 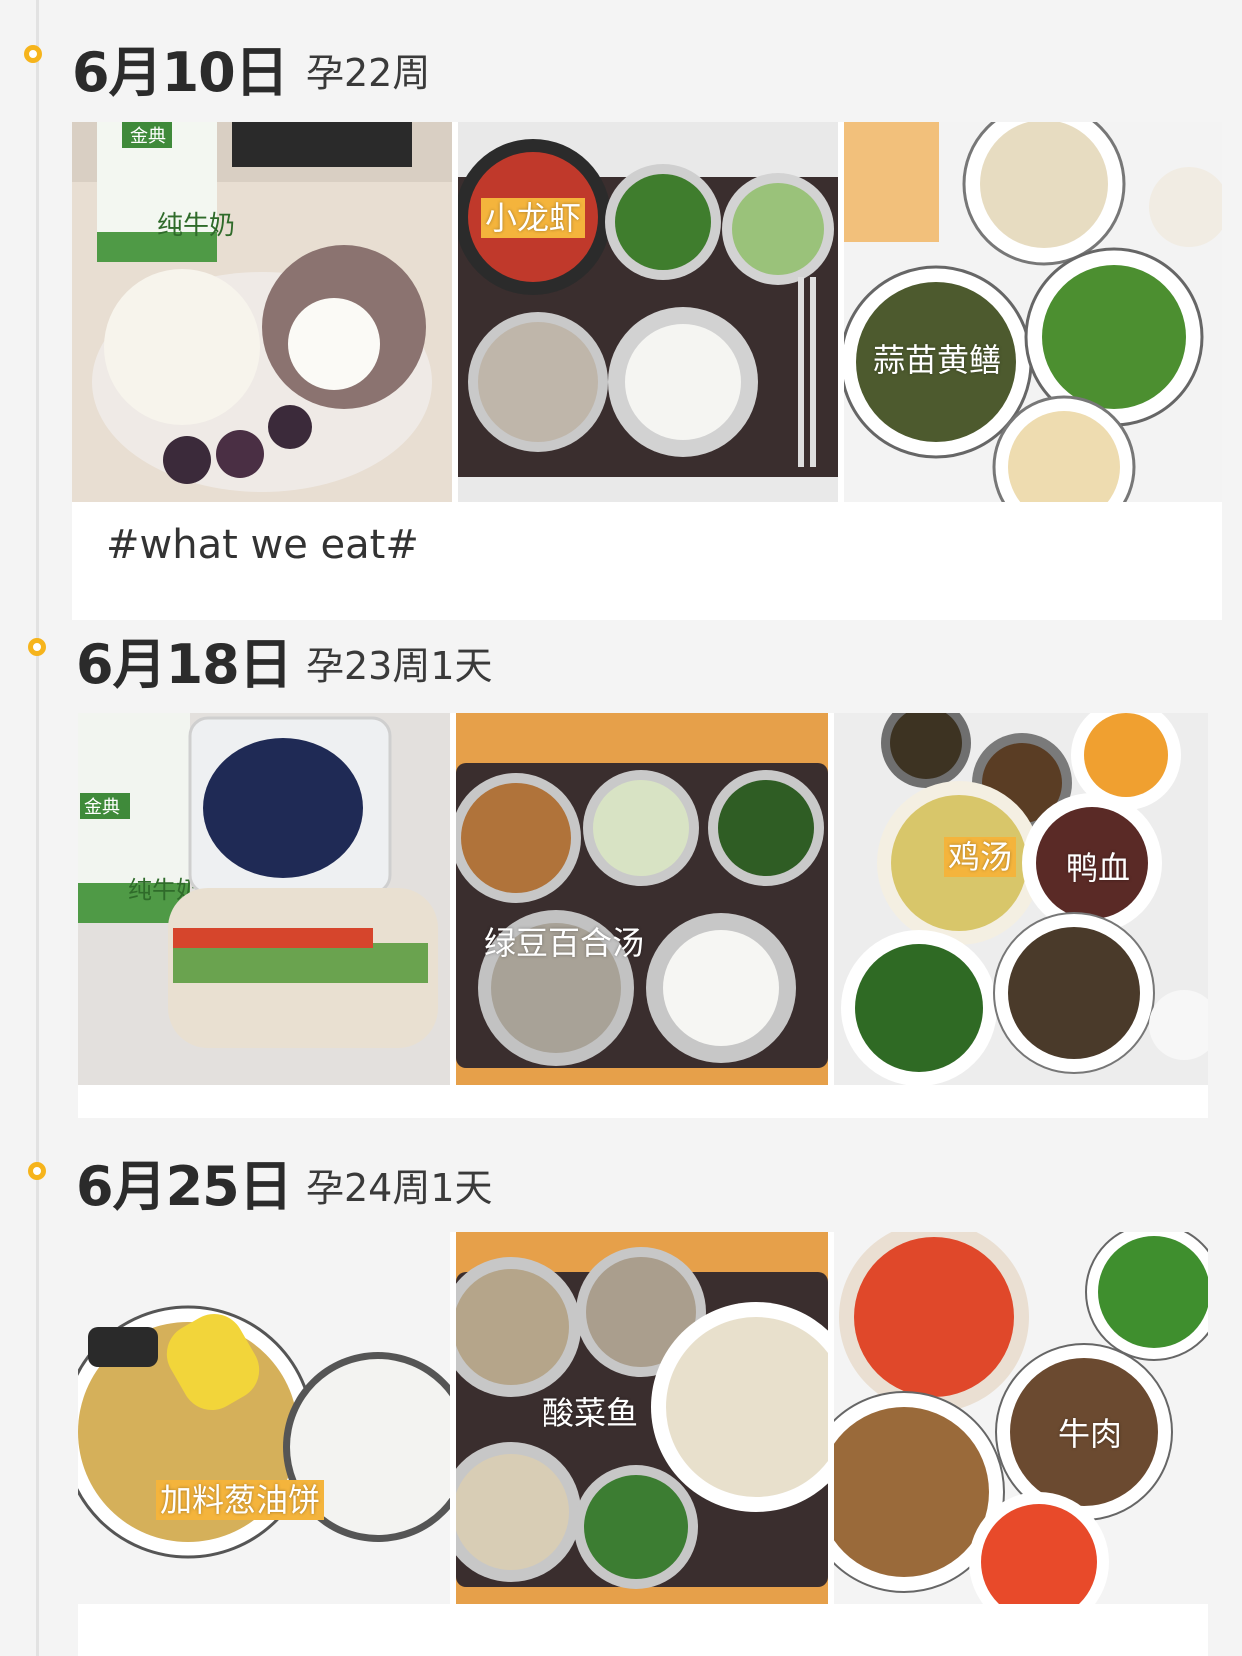 I want to click on food-tag: 鸭血, so click(x=1098, y=868).